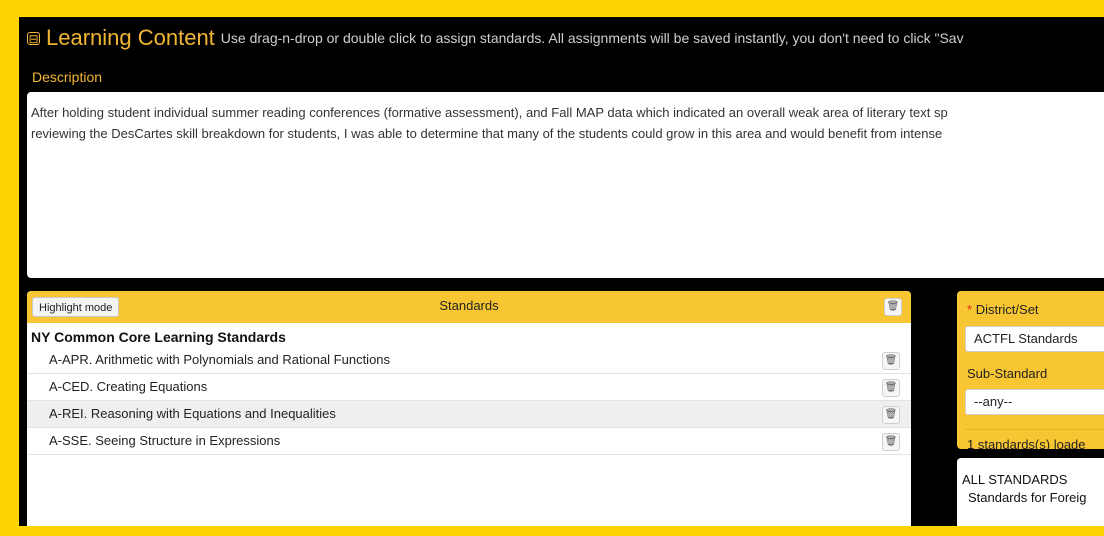  What do you see at coordinates (67, 77) in the screenshot?
I see `description-label: Description` at bounding box center [67, 77].